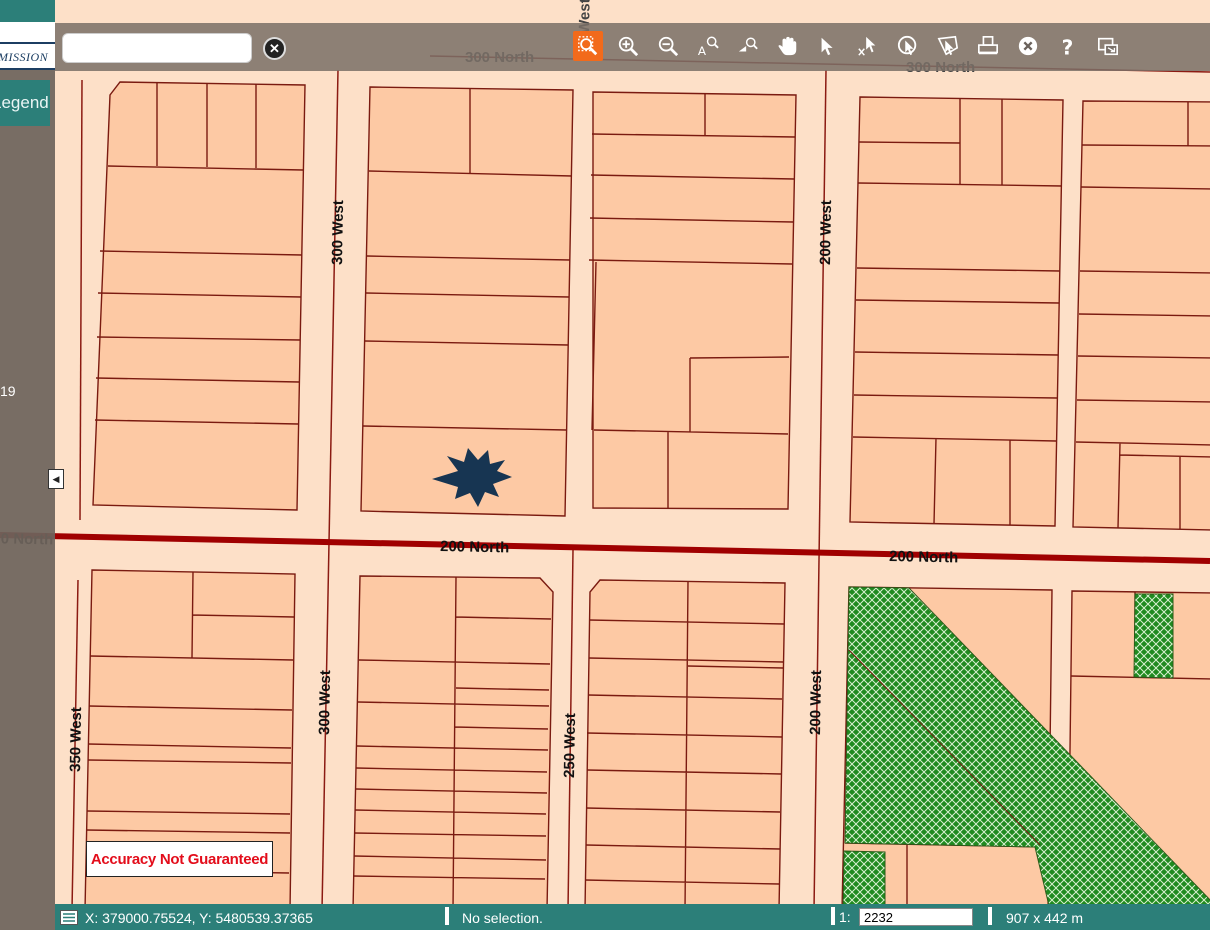 This screenshot has width=1210, height=930. I want to click on disclaimer: Accuracy Not Guaranteed, so click(179, 859).